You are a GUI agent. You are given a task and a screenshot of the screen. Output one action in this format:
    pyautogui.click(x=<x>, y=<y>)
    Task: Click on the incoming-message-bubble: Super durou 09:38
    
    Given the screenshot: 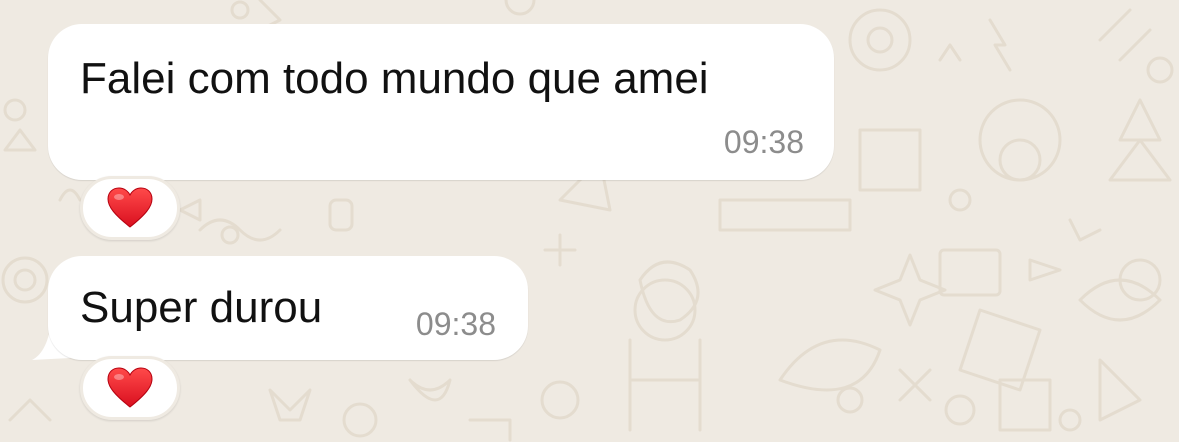 What is the action you would take?
    pyautogui.click(x=288, y=308)
    